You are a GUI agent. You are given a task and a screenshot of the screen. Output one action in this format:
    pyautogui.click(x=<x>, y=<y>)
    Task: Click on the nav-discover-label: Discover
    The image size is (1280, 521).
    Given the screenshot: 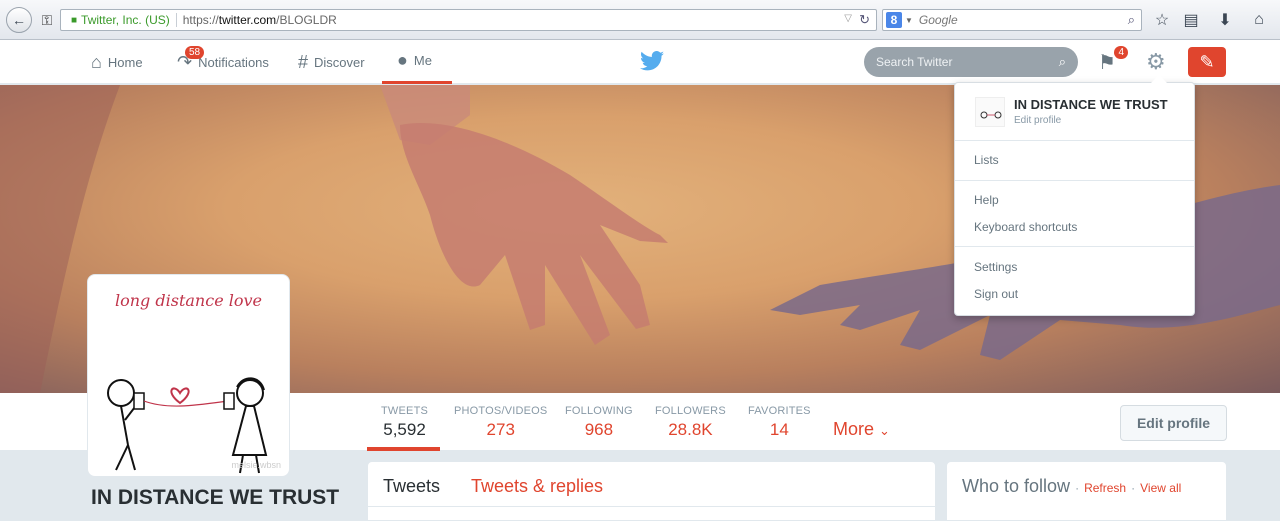 What is the action you would take?
    pyautogui.click(x=339, y=62)
    